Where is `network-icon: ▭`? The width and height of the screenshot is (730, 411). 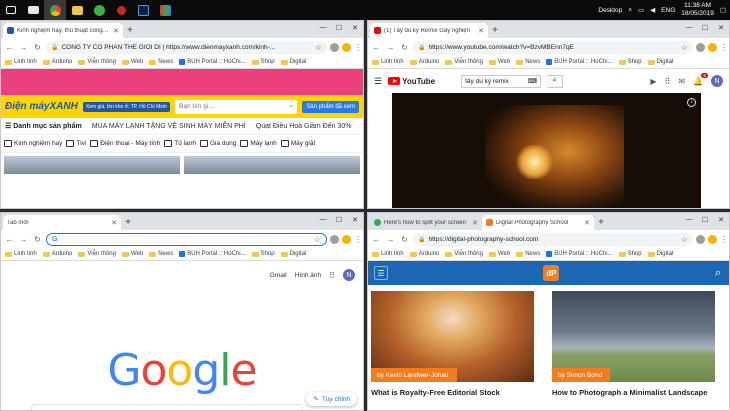
network-icon: ▭ is located at coordinates (641, 10).